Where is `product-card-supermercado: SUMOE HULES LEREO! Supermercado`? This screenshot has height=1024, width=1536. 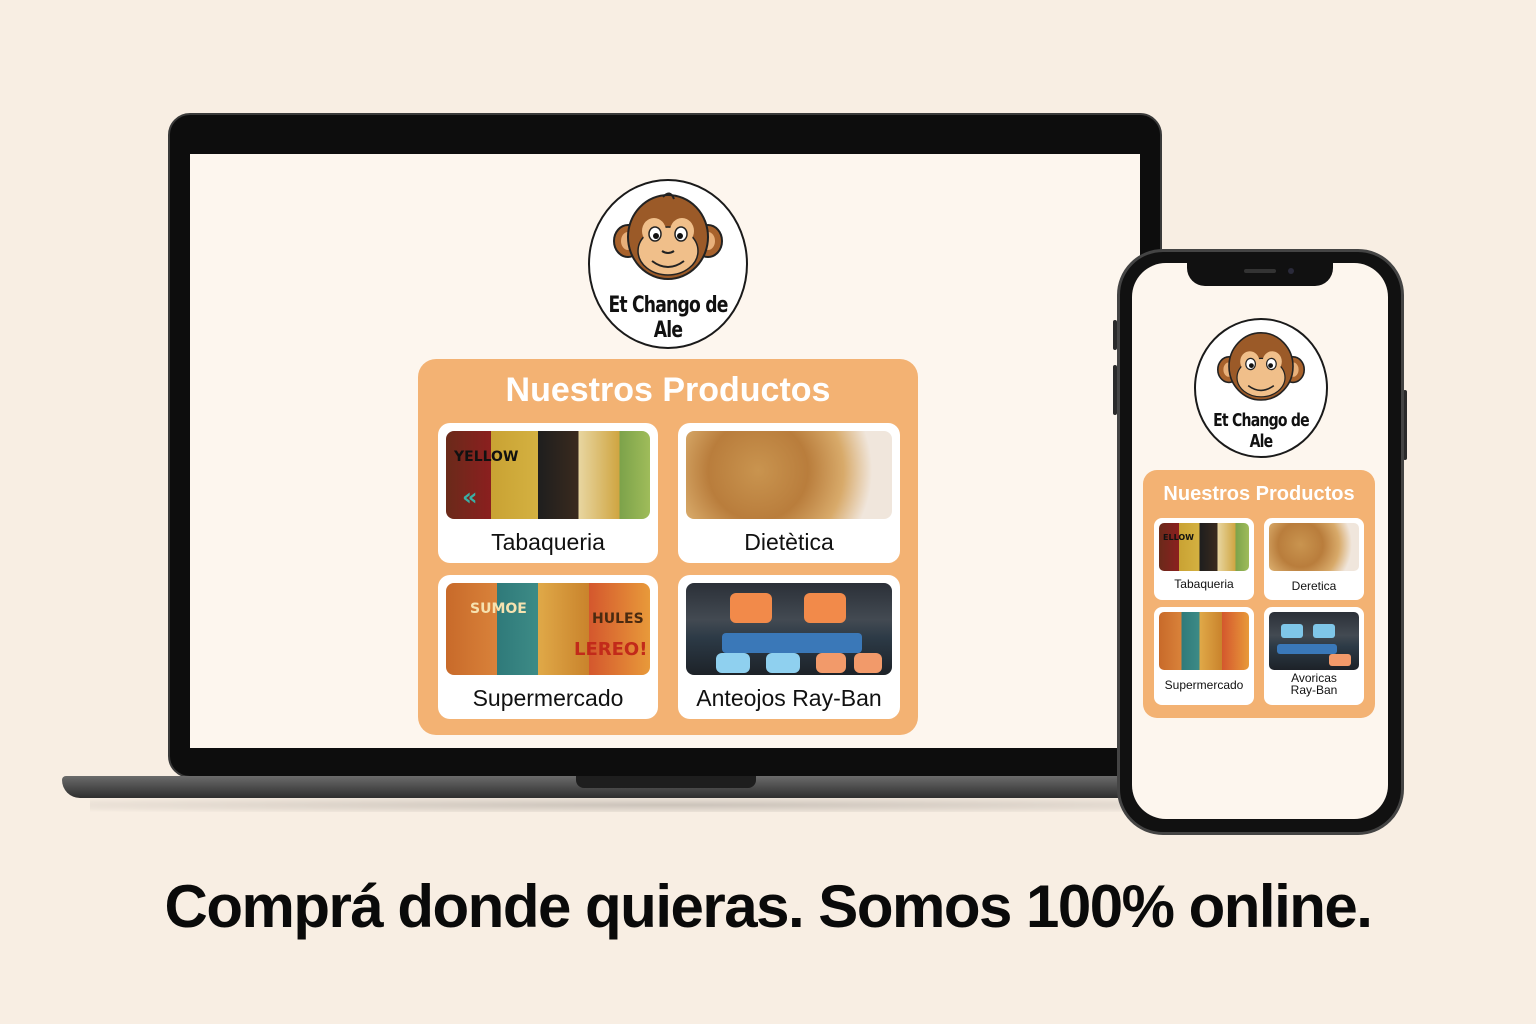
product-card-supermercado: SUMOE HULES LEREO! Supermercado is located at coordinates (548, 647).